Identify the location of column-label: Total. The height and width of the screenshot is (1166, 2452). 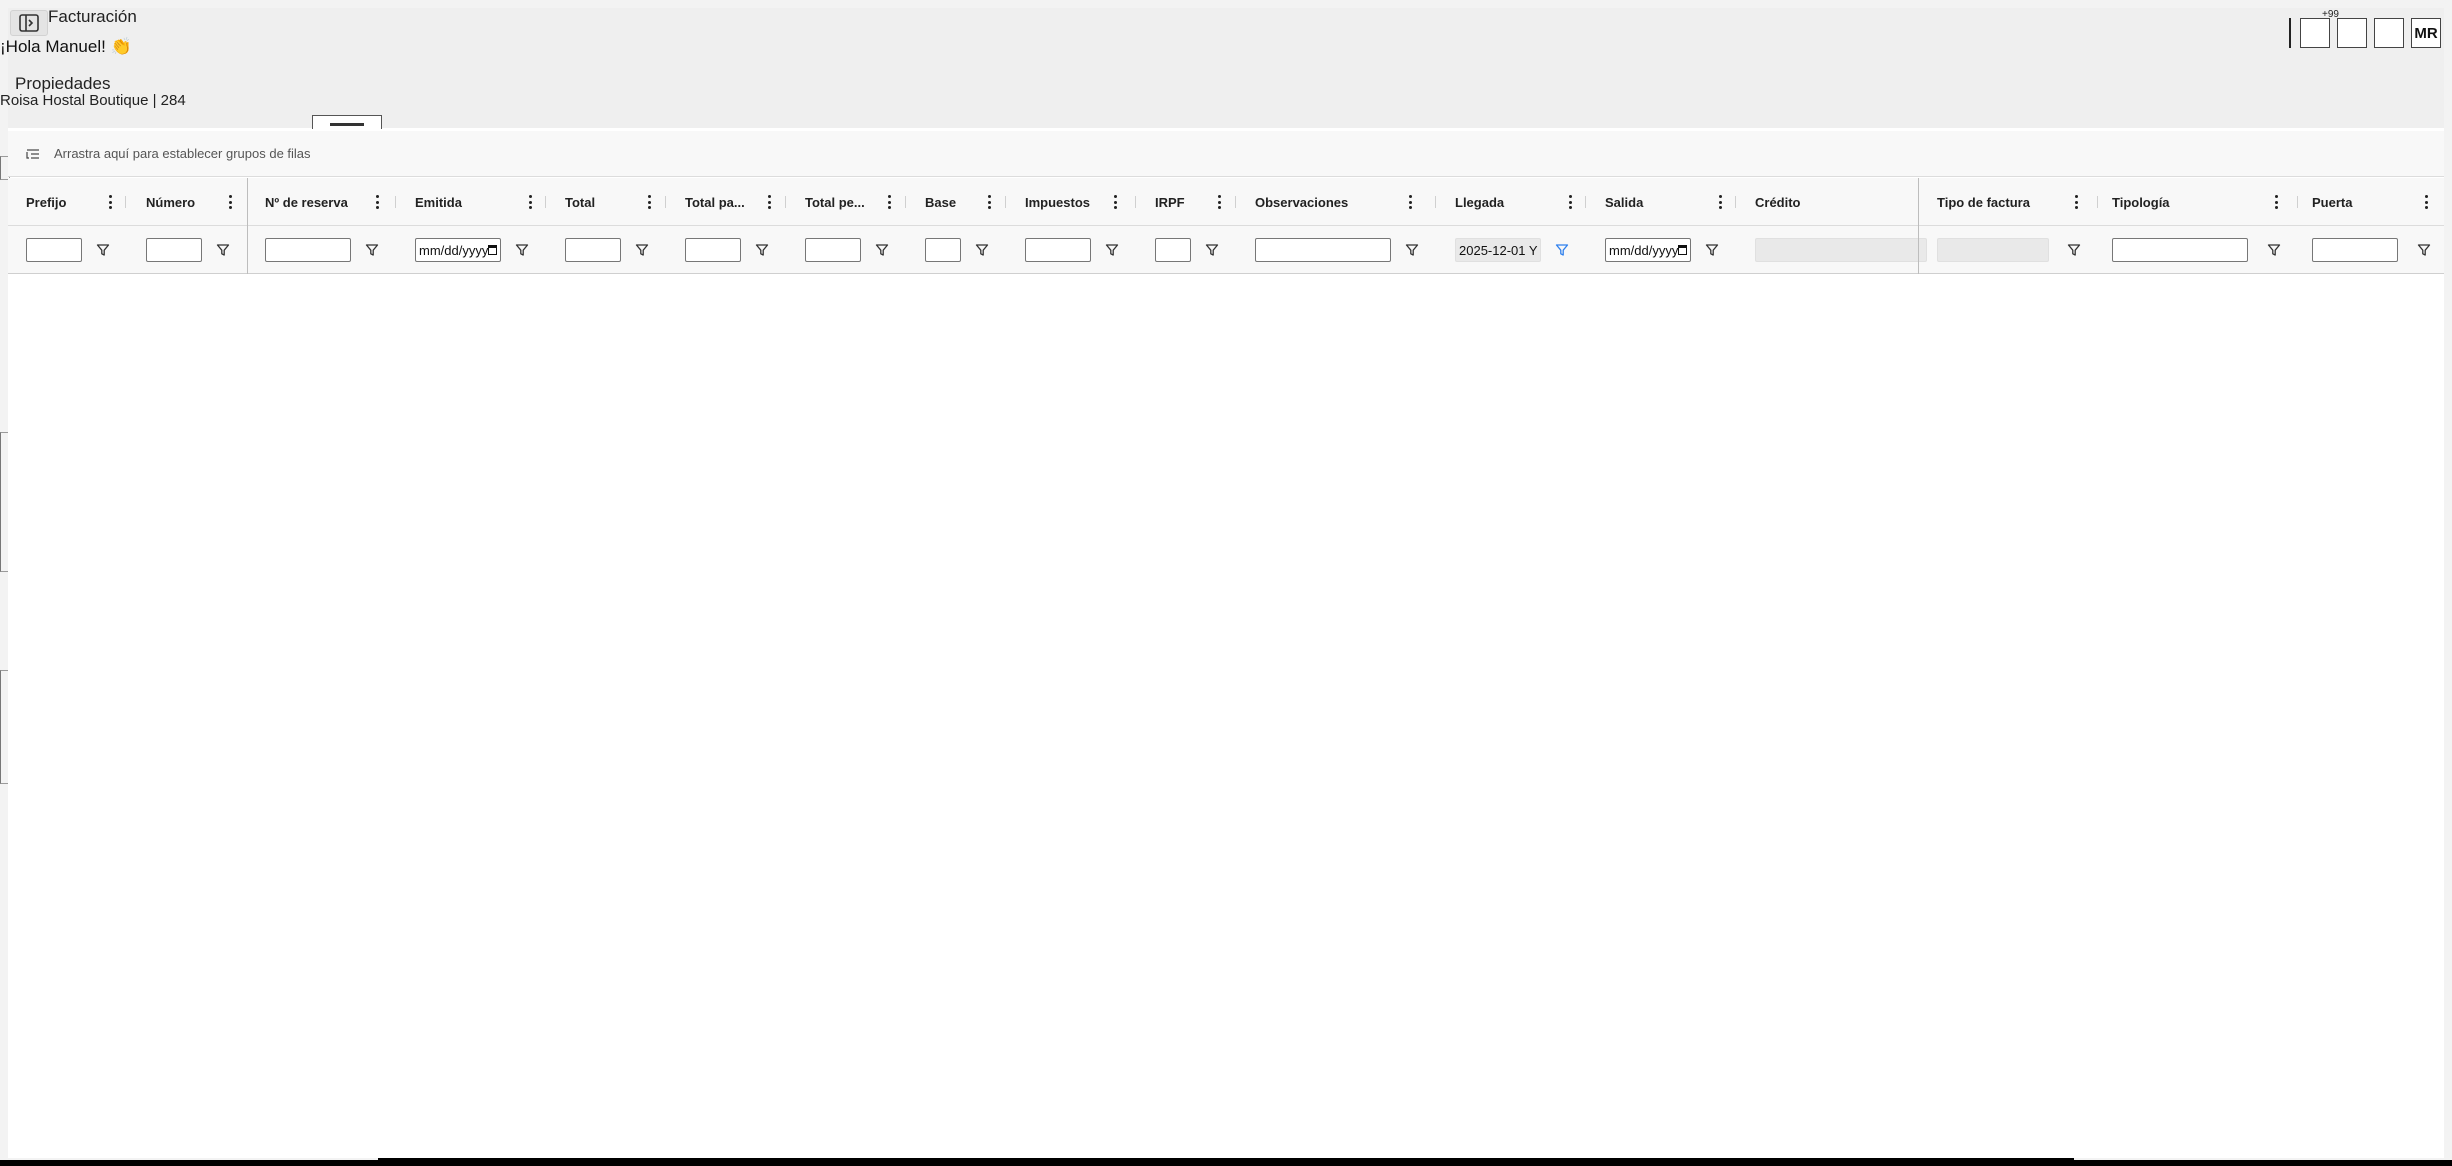
(580, 202).